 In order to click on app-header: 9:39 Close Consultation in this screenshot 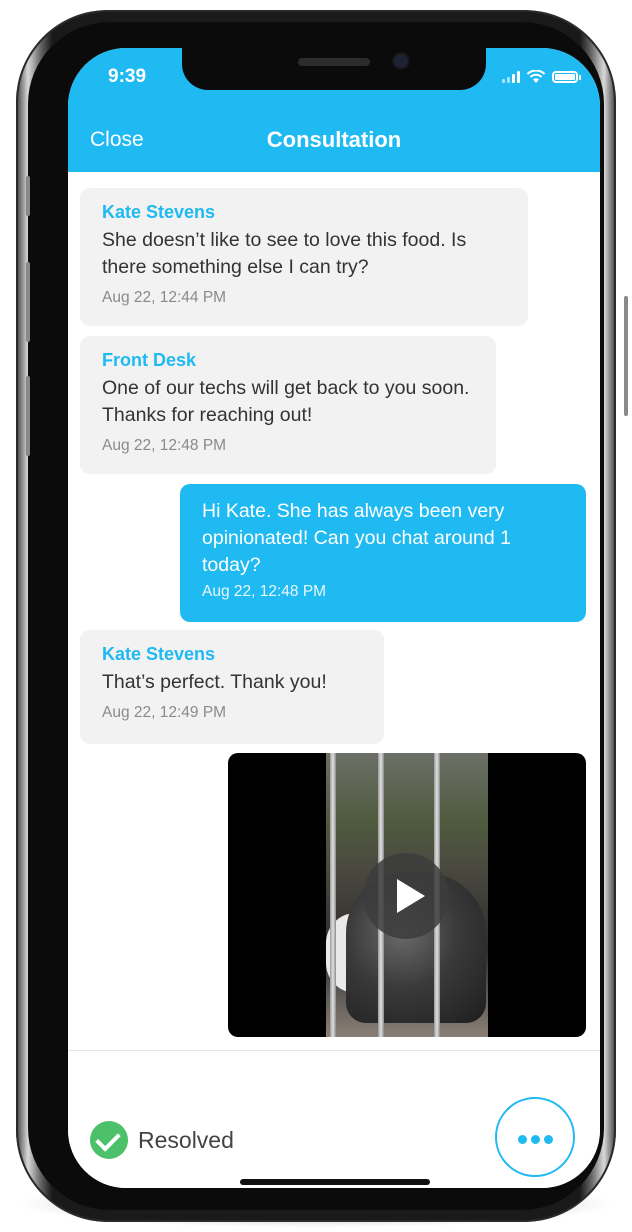, I will do `click(334, 110)`.